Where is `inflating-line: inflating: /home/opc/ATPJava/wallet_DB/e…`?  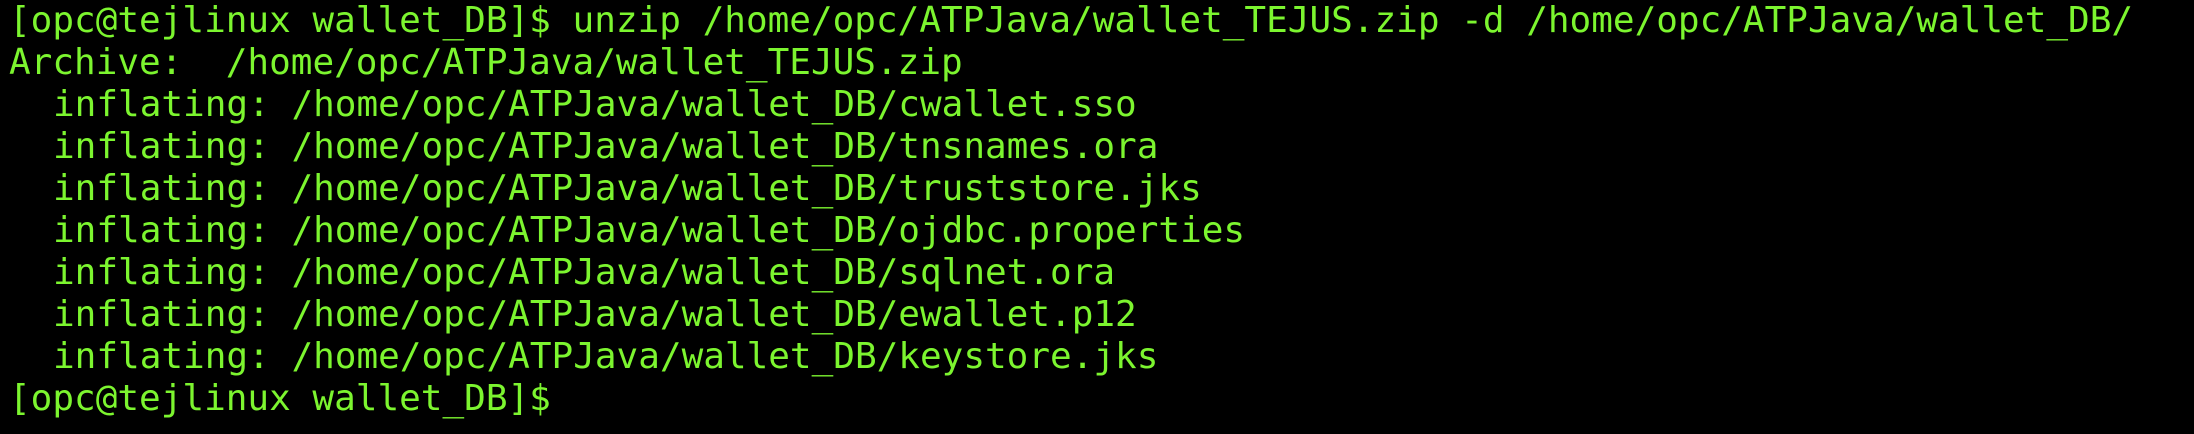
inflating-line: inflating: /home/opc/ATPJava/wallet_DB/e… is located at coordinates (1101, 315).